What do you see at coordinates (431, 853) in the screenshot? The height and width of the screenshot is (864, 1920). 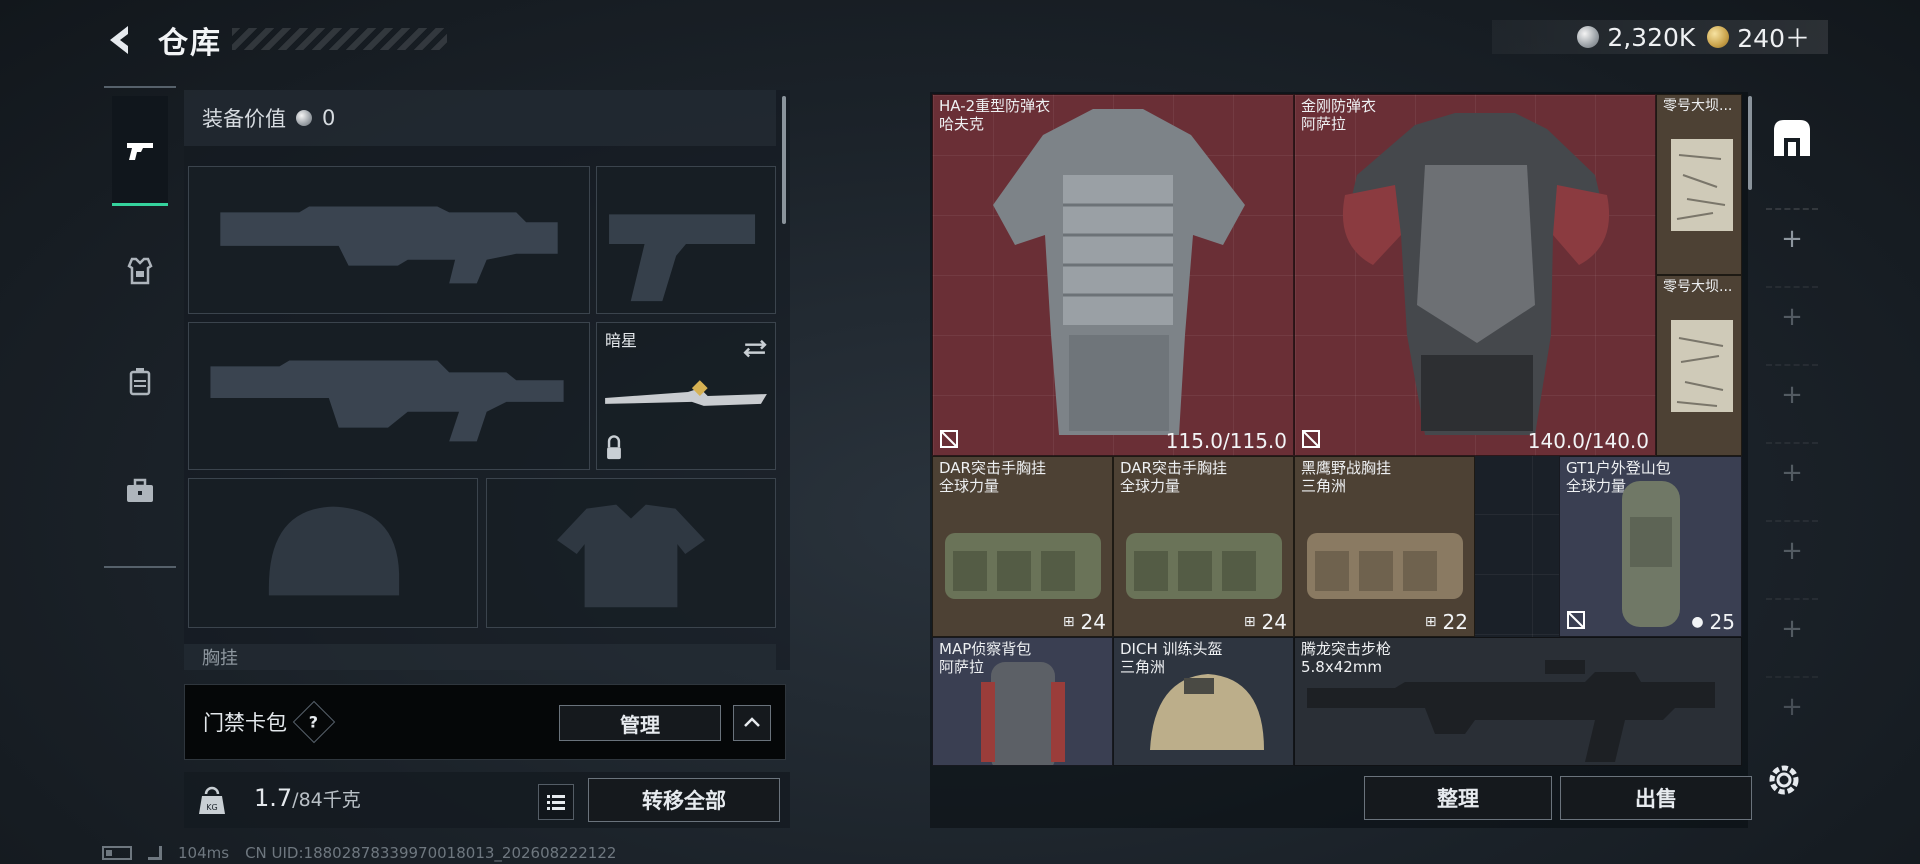 I see `uid-text: CN UID:18802878339970018013_202608222122` at bounding box center [431, 853].